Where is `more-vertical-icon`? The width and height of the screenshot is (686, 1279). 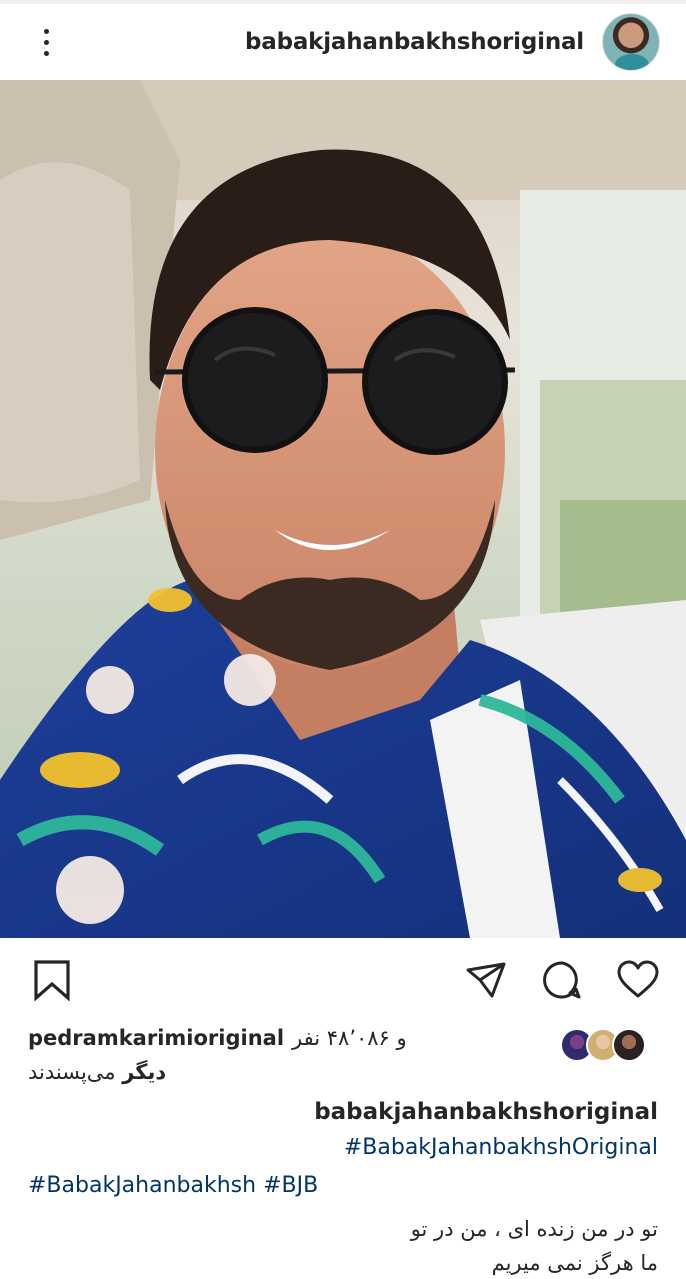
more-vertical-icon is located at coordinates (46, 42).